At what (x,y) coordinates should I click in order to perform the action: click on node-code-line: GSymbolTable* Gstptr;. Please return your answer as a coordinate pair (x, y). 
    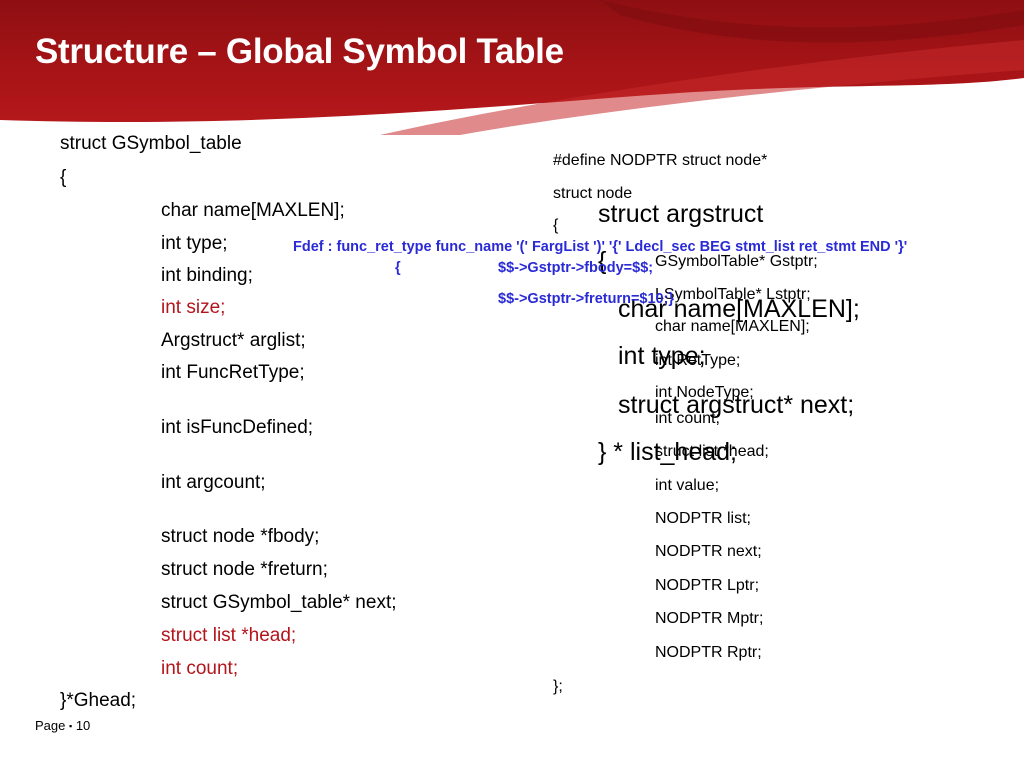
    Looking at the image, I should click on (736, 261).